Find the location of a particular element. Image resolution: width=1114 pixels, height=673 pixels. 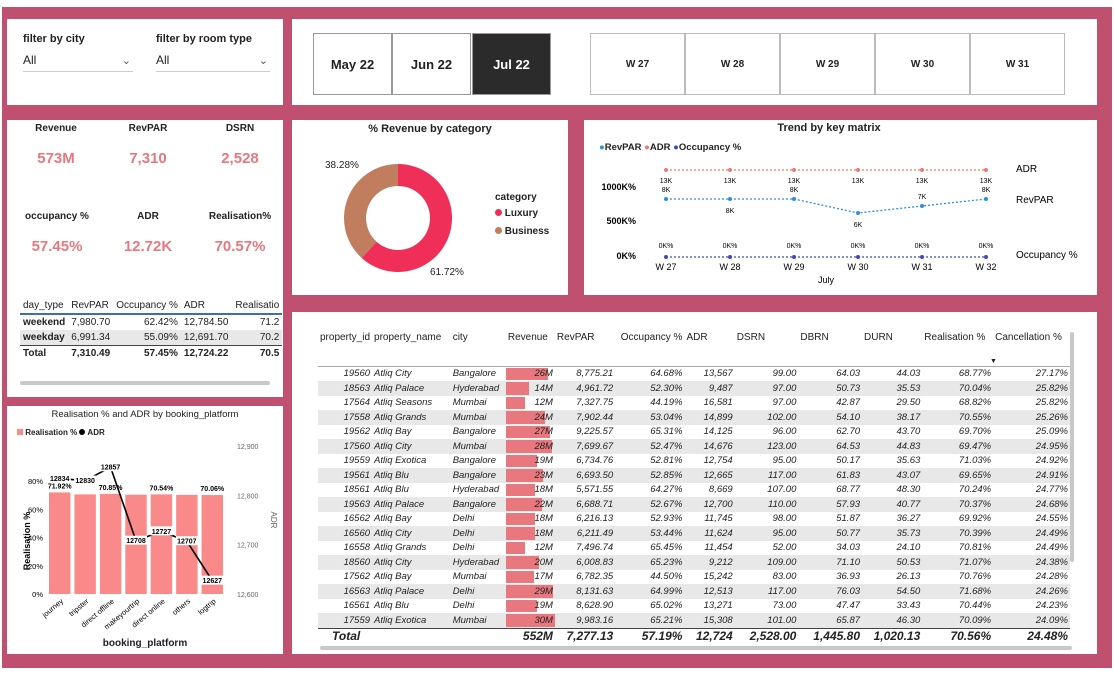

week-button-31: W 31 is located at coordinates (1017, 64).